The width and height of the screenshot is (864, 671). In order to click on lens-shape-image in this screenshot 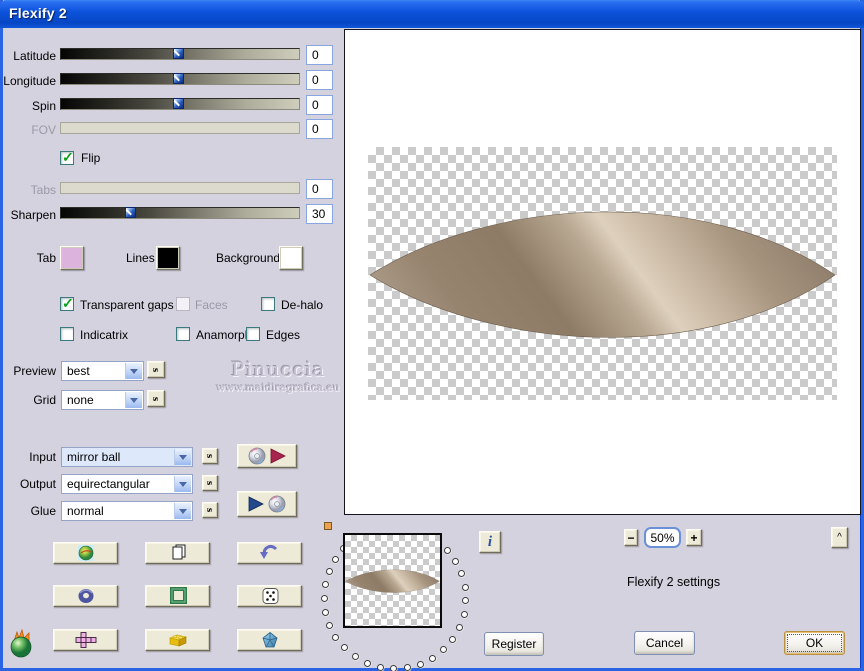, I will do `click(602, 274)`.